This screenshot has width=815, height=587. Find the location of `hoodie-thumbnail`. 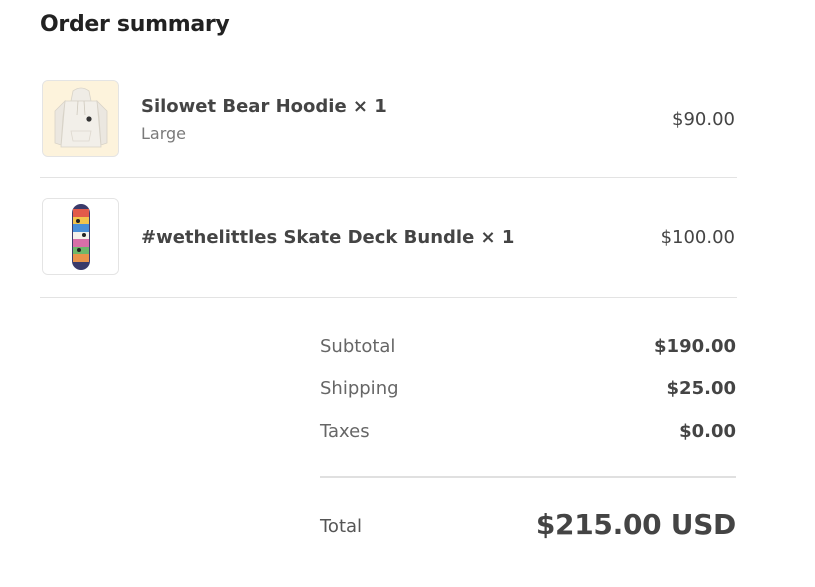

hoodie-thumbnail is located at coordinates (80, 118).